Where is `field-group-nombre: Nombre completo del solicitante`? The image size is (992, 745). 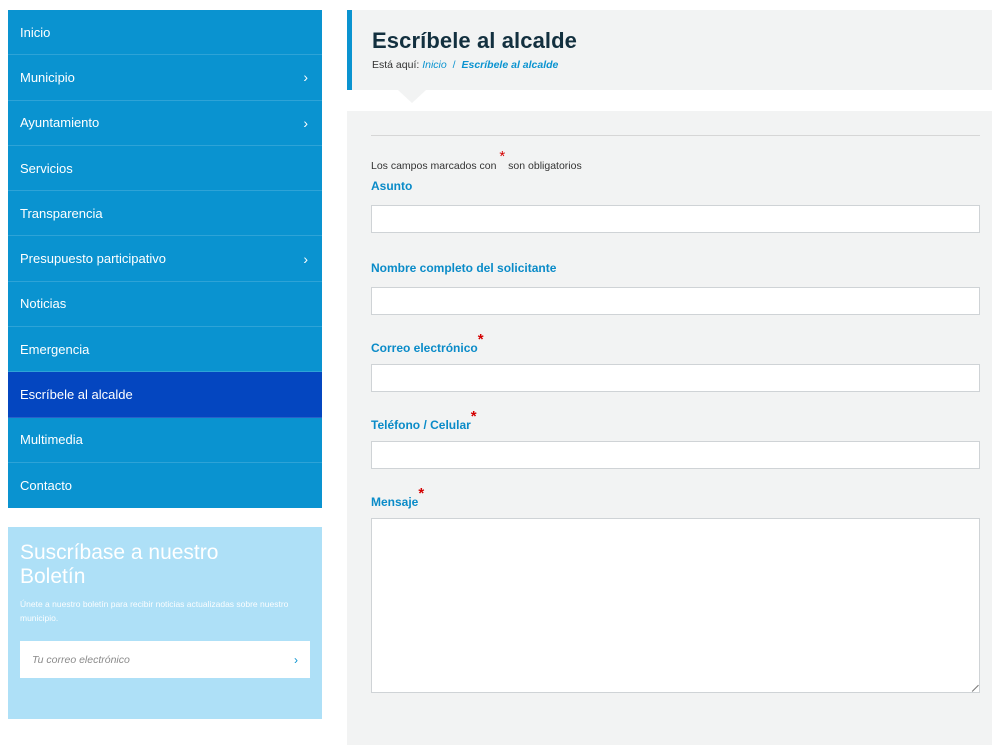
field-group-nombre: Nombre completo del solicitante is located at coordinates (675, 288).